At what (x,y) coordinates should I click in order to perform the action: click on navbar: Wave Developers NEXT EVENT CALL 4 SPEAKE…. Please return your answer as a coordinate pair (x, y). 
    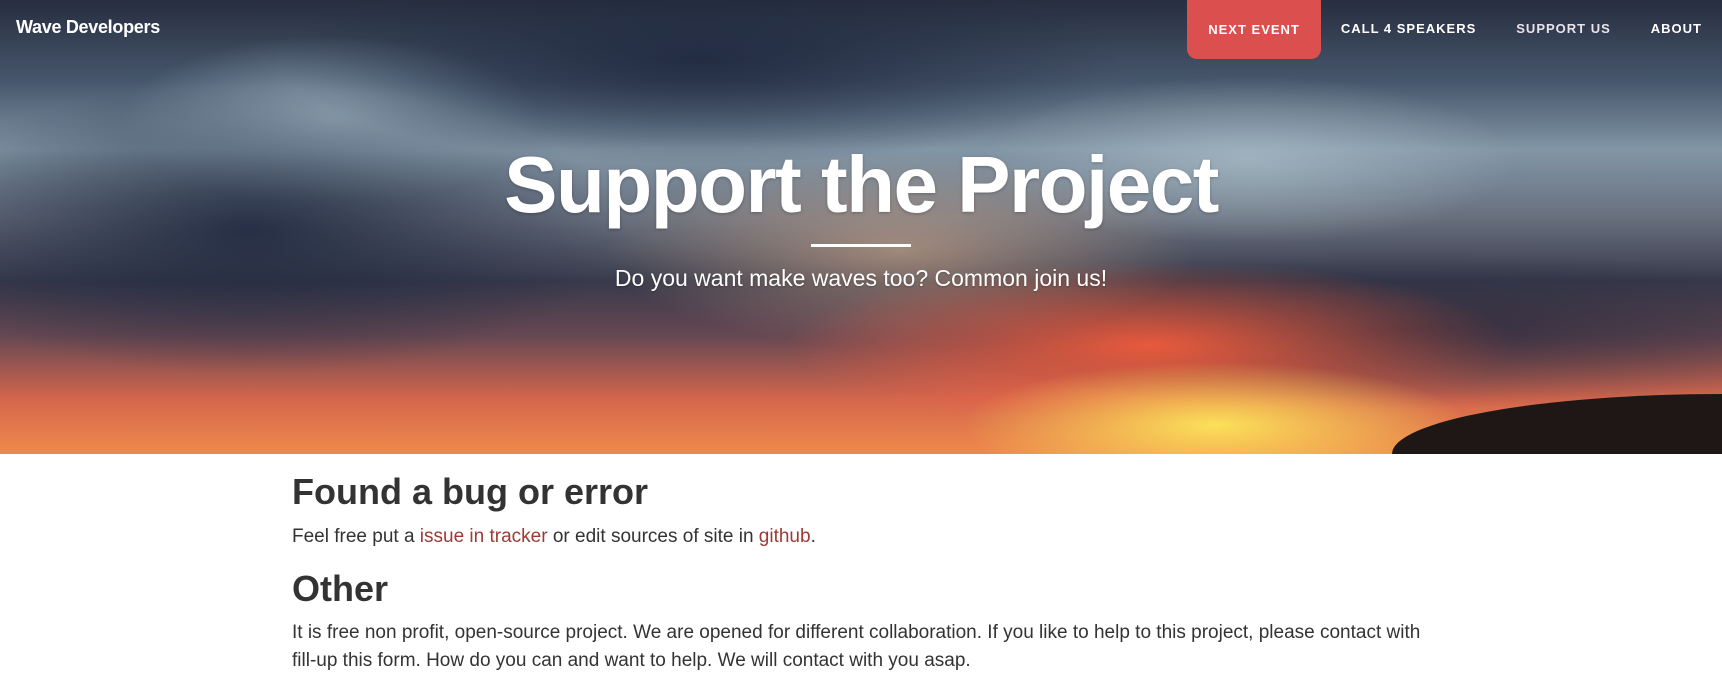
    Looking at the image, I should click on (861, 29).